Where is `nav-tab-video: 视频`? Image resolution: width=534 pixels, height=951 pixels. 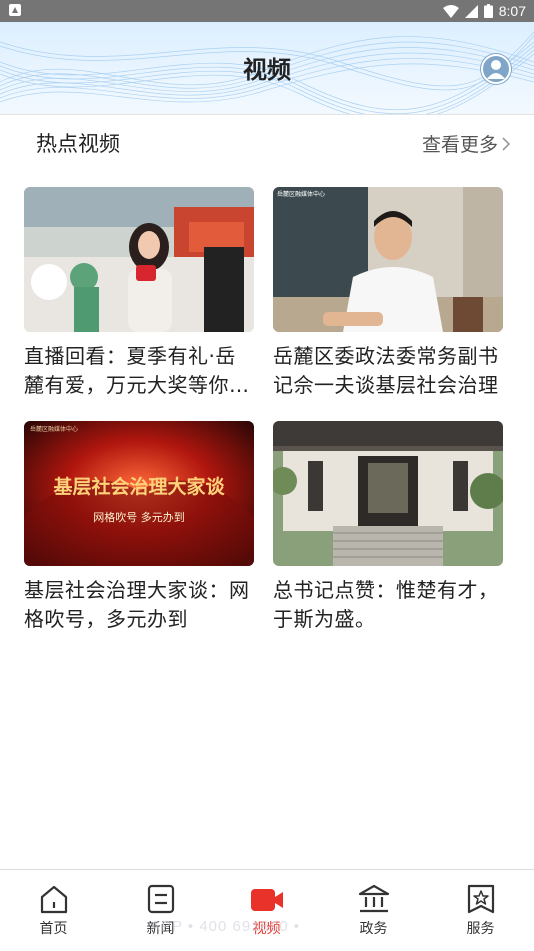 nav-tab-video: 视频 is located at coordinates (266, 910).